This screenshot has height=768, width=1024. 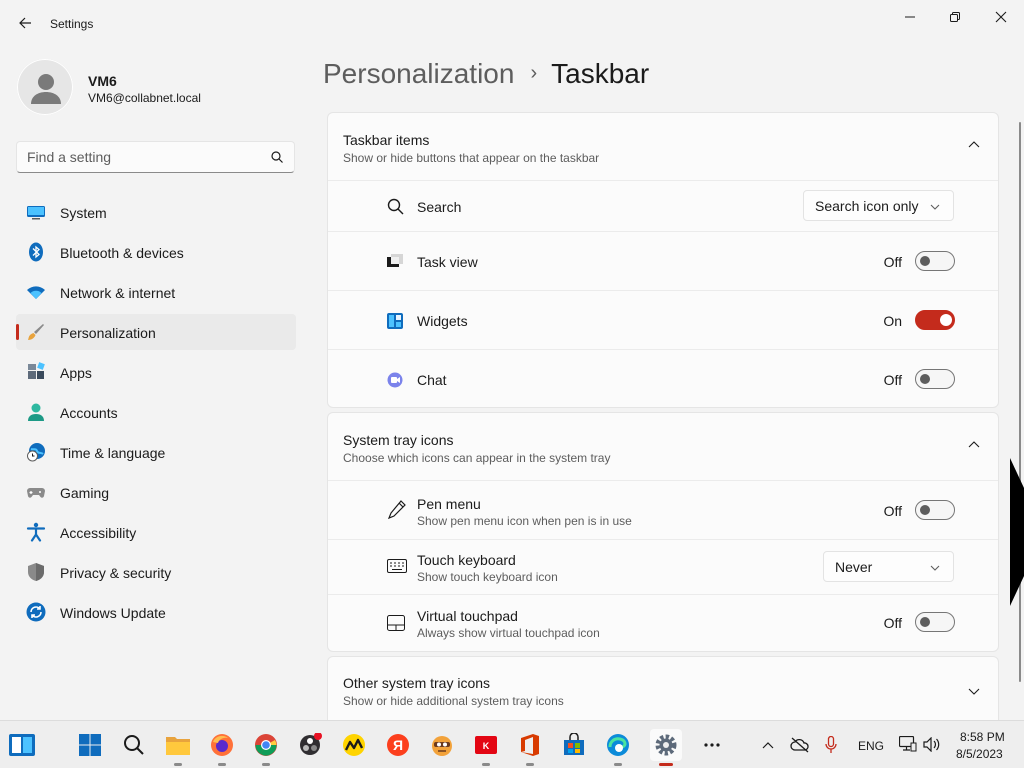 I want to click on touch-keyboard-label: Touch keyboard, so click(x=466, y=560).